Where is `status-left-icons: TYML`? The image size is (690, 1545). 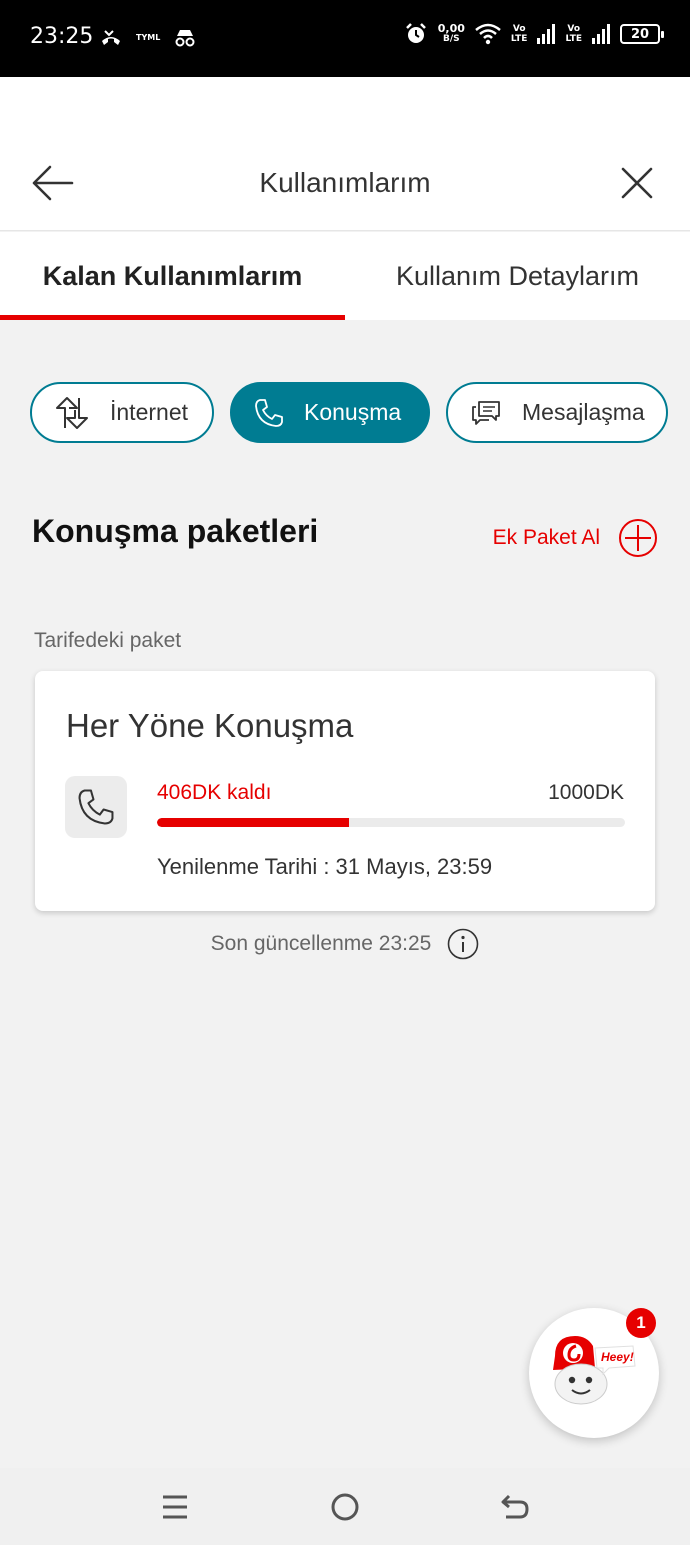
status-left-icons: TYML is located at coordinates (148, 38).